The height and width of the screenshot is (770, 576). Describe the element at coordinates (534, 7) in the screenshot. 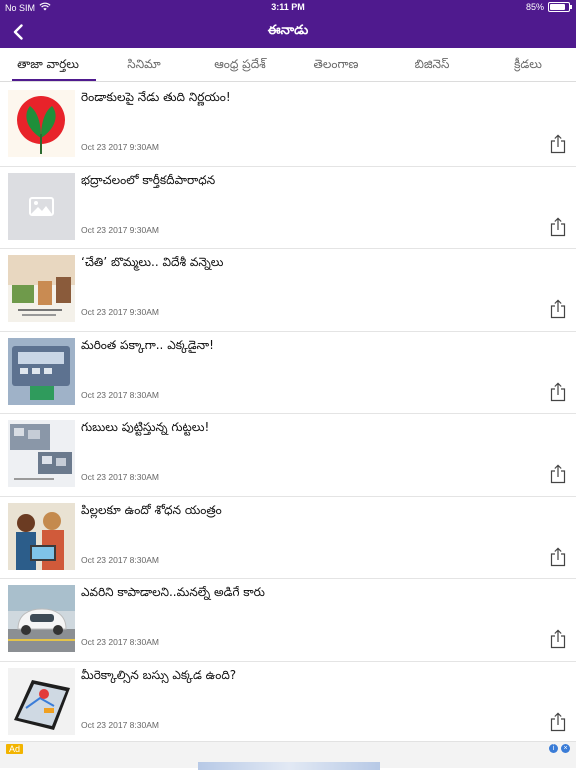

I see `battery-percent: 85%` at that location.